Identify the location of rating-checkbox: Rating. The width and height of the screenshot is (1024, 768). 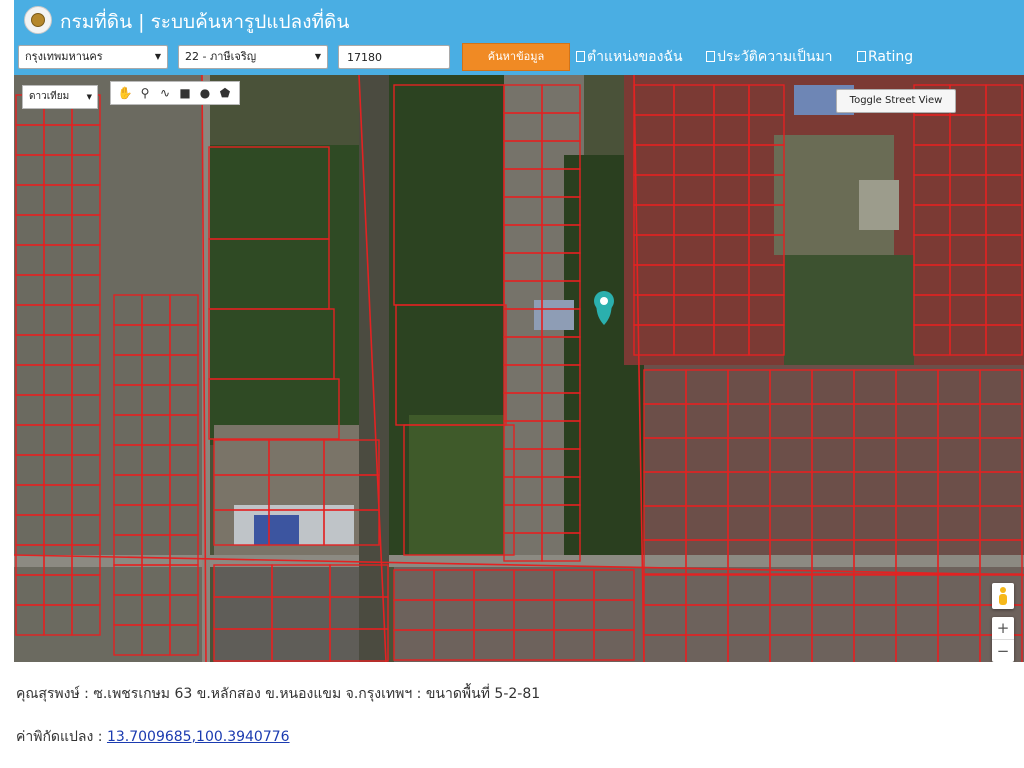
(885, 57).